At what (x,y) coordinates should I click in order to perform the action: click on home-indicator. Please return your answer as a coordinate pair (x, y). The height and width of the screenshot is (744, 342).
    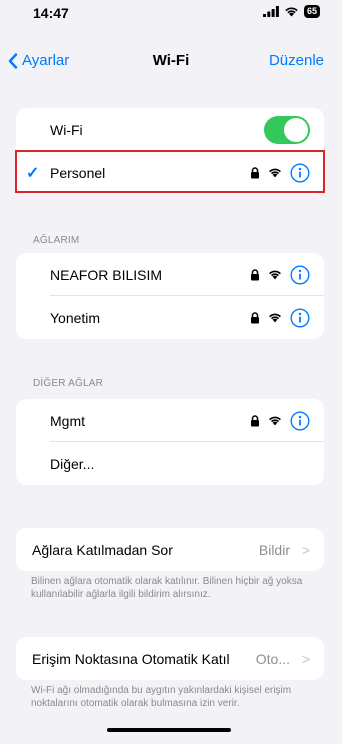
    Looking at the image, I should click on (169, 730).